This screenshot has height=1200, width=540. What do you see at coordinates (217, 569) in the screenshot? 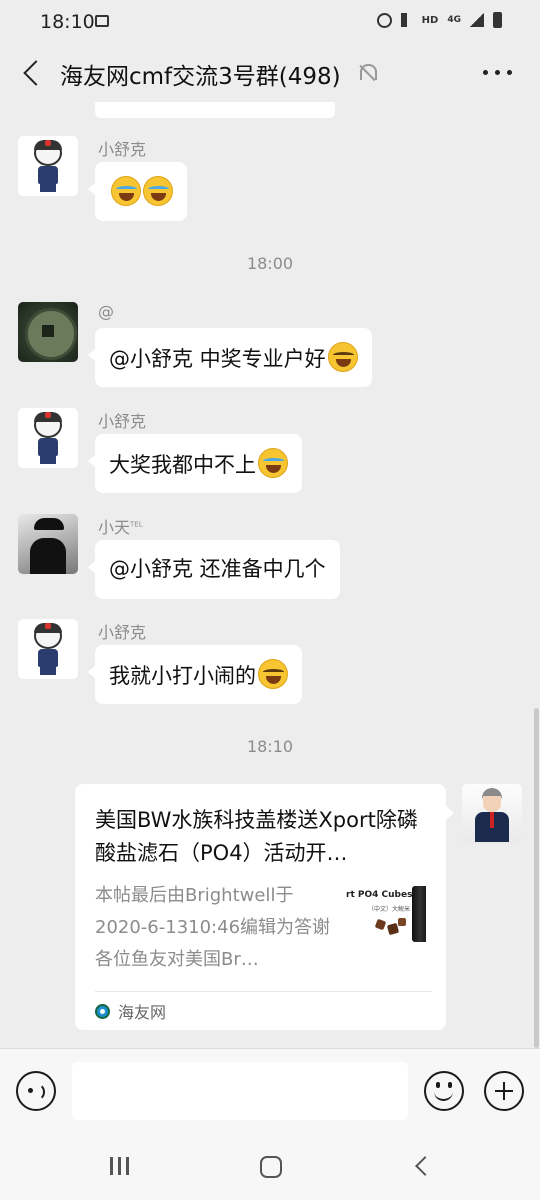
I see `message-text: @小舒克 还准备中几个` at bounding box center [217, 569].